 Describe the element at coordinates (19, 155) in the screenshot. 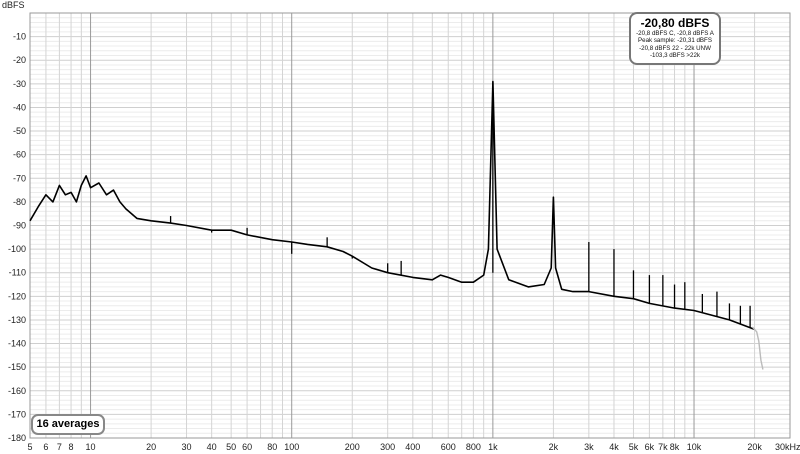

I see `y-tick-label: -60` at that location.